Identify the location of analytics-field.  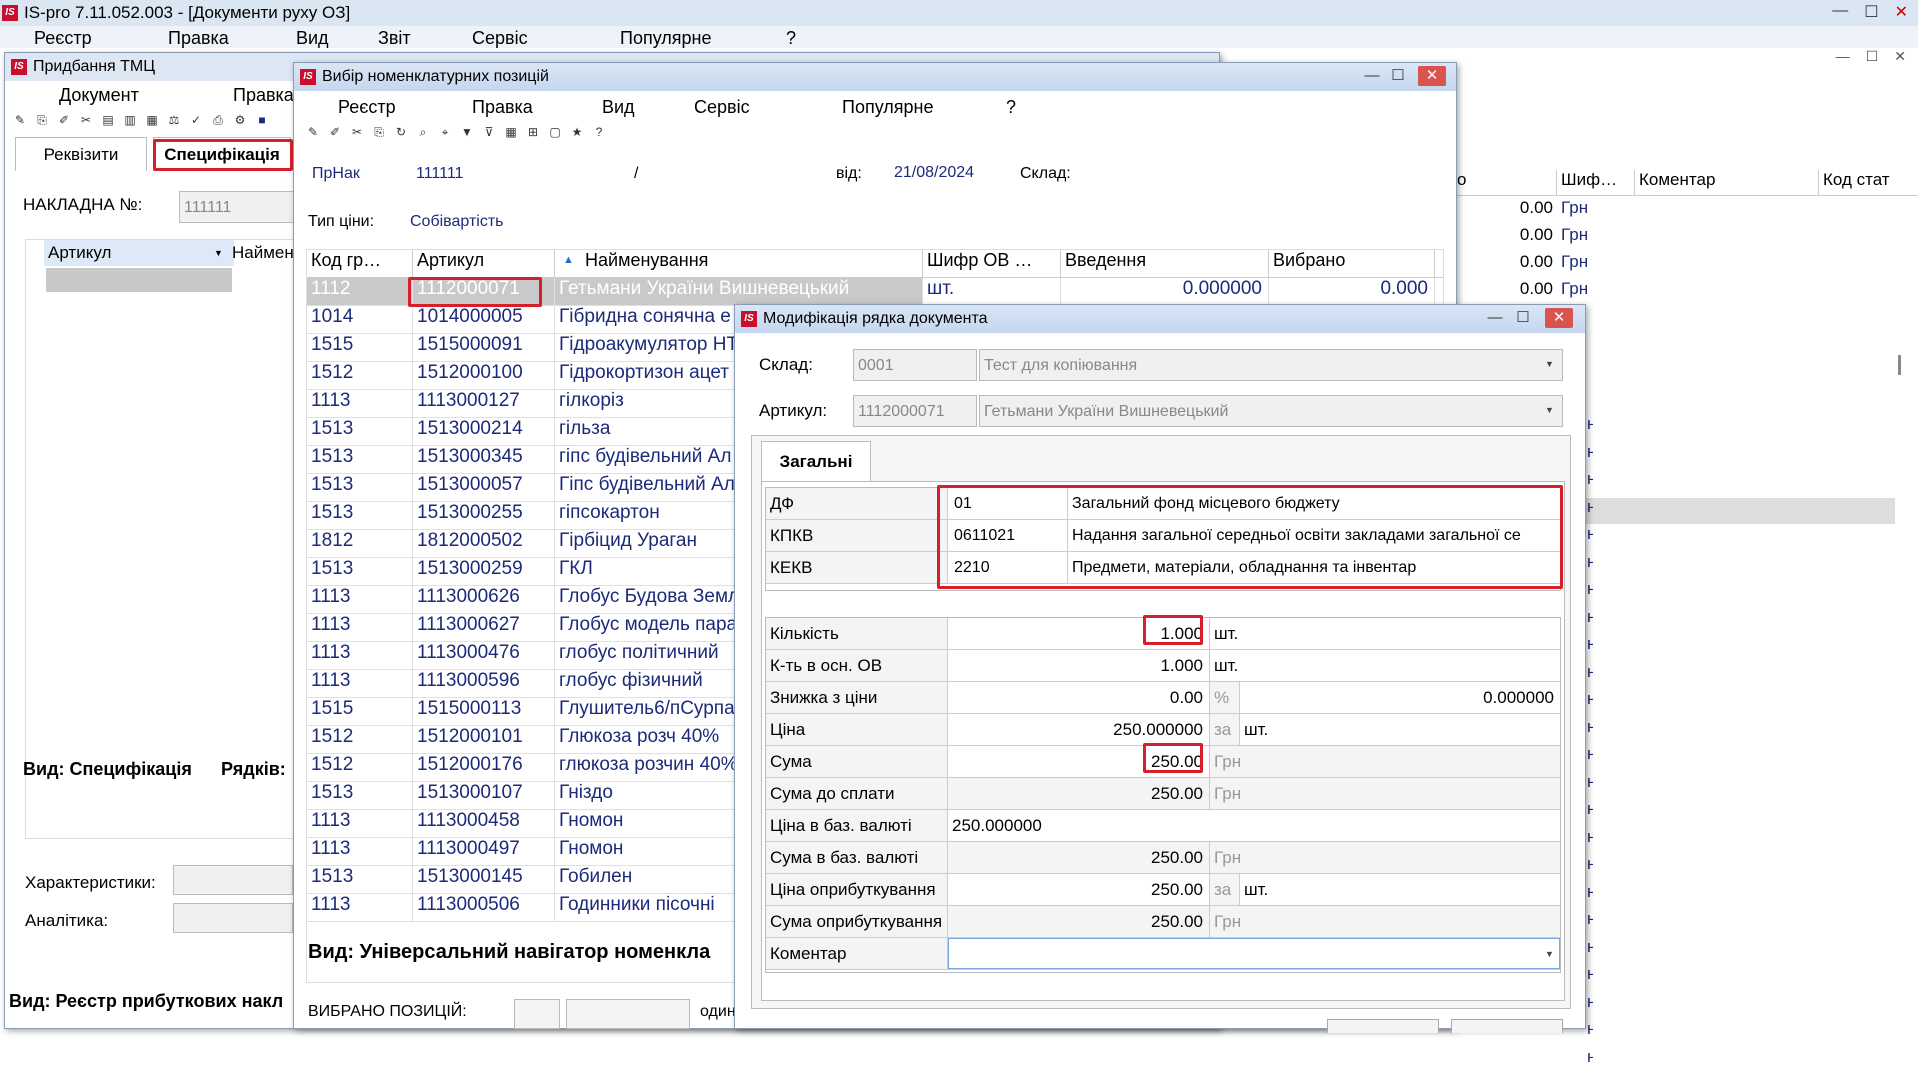
(233, 918).